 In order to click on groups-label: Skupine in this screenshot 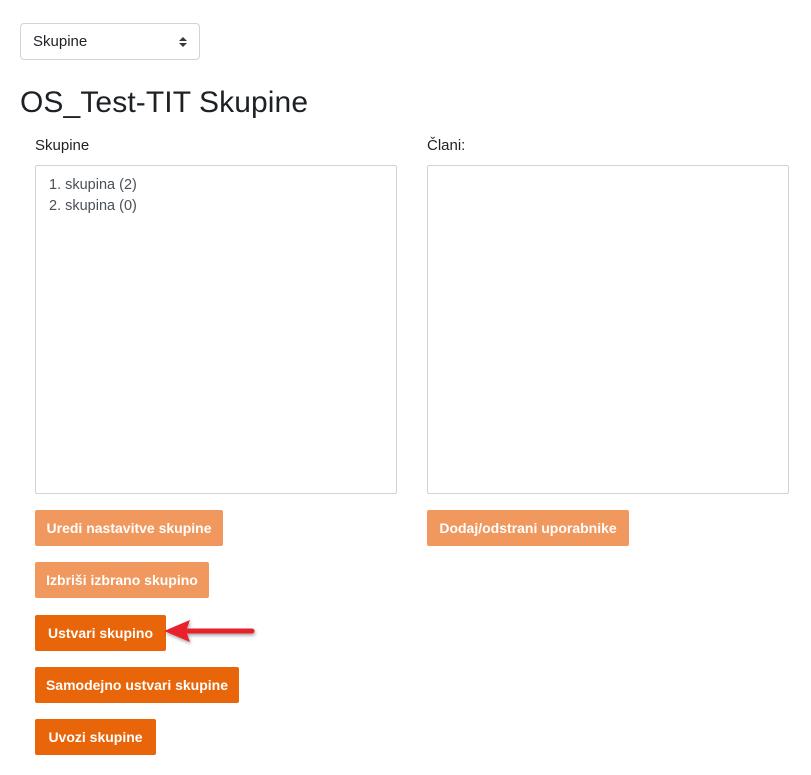, I will do `click(62, 145)`.